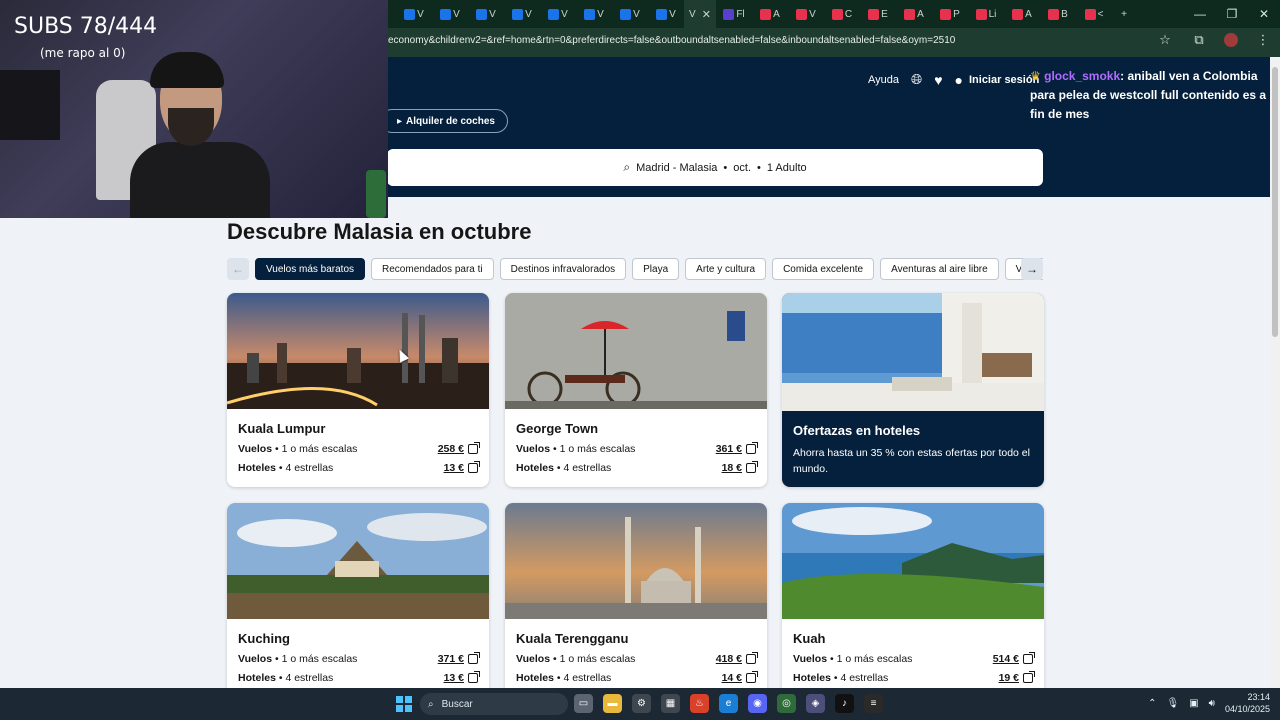 This screenshot has width=1280, height=720. I want to click on windows-start-icon, so click(404, 704).